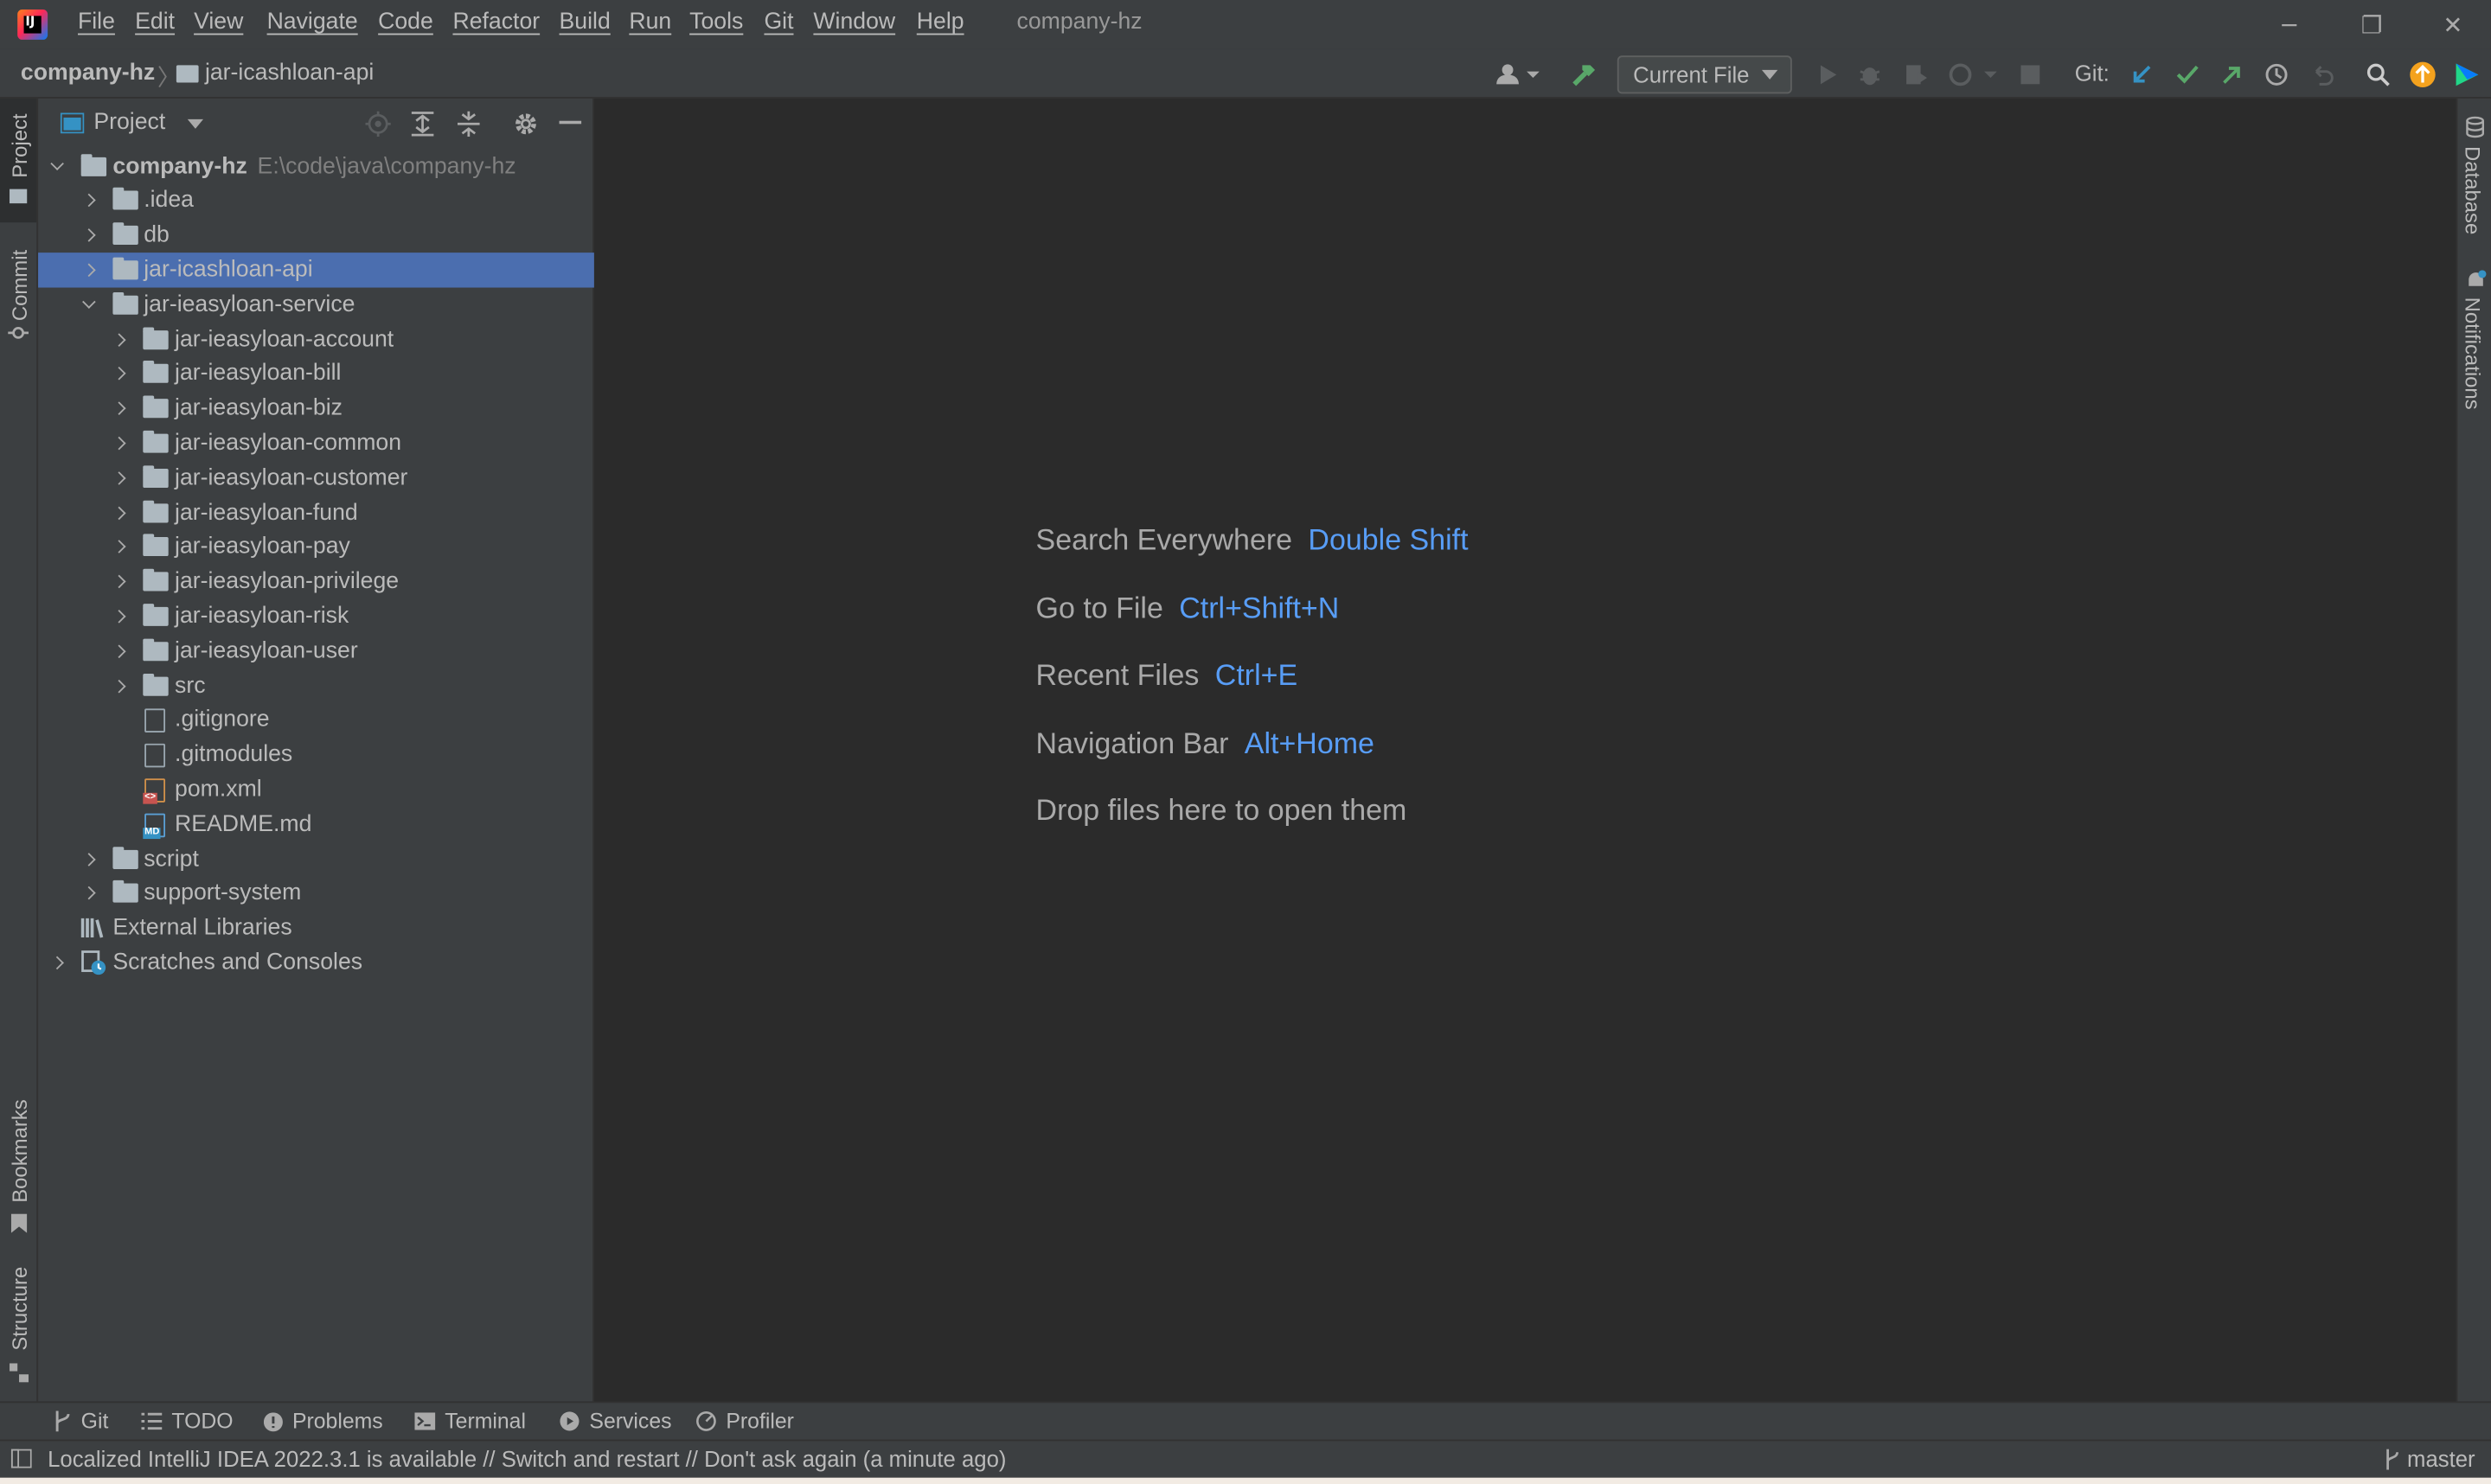 The width and height of the screenshot is (2491, 1484). I want to click on tree-row-gitmodules: .gitmodules, so click(316, 755).